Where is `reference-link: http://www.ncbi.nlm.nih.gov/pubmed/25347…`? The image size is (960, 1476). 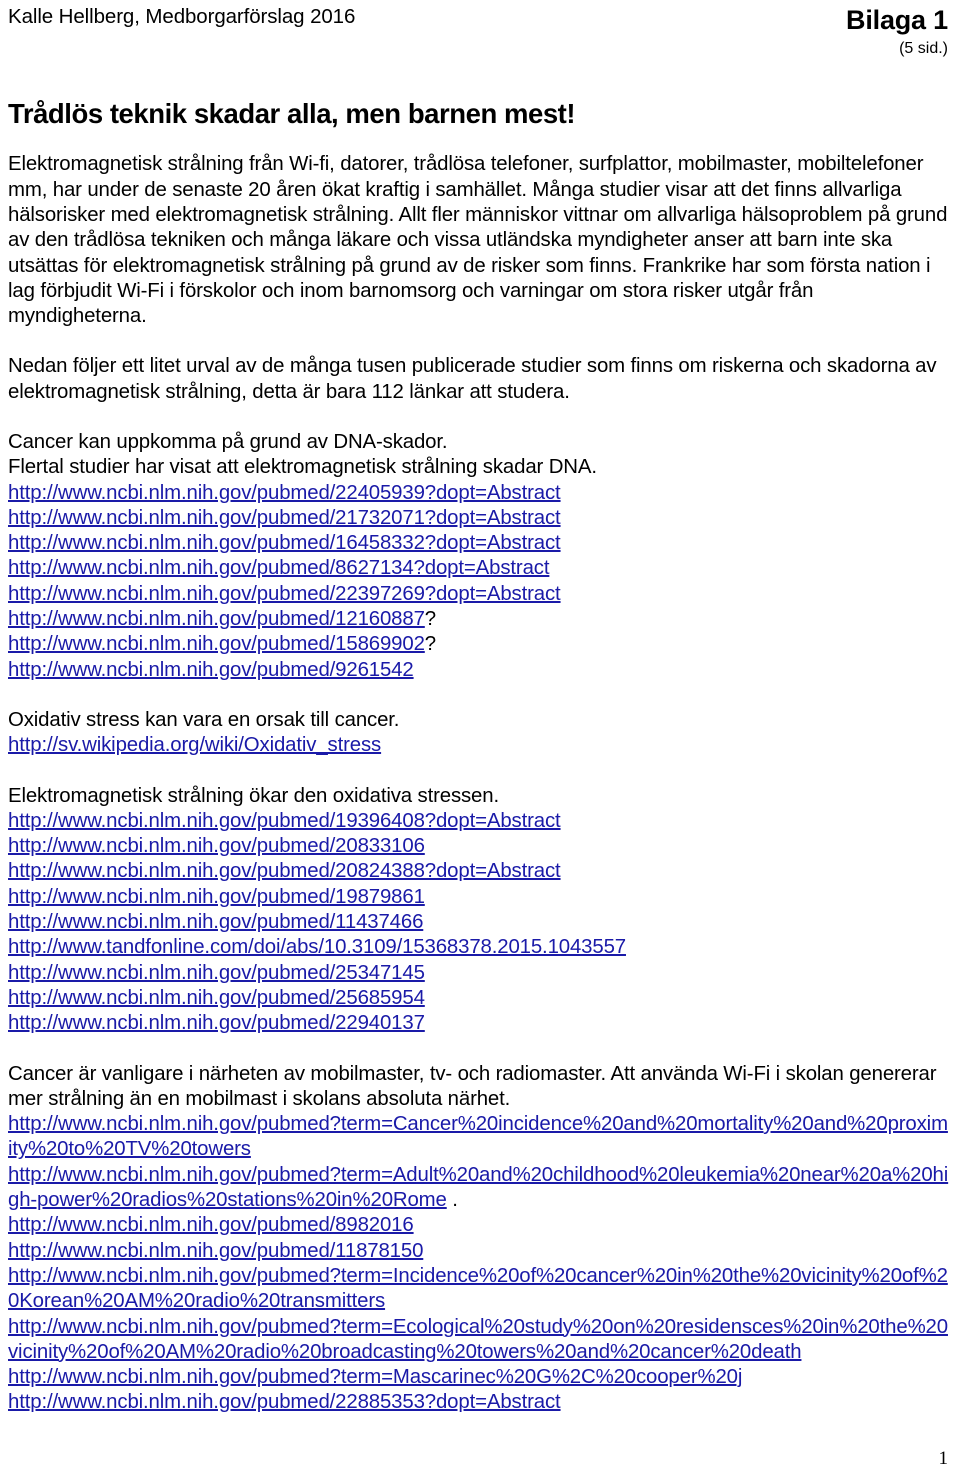 reference-link: http://www.ncbi.nlm.nih.gov/pubmed/25347… is located at coordinates (216, 973).